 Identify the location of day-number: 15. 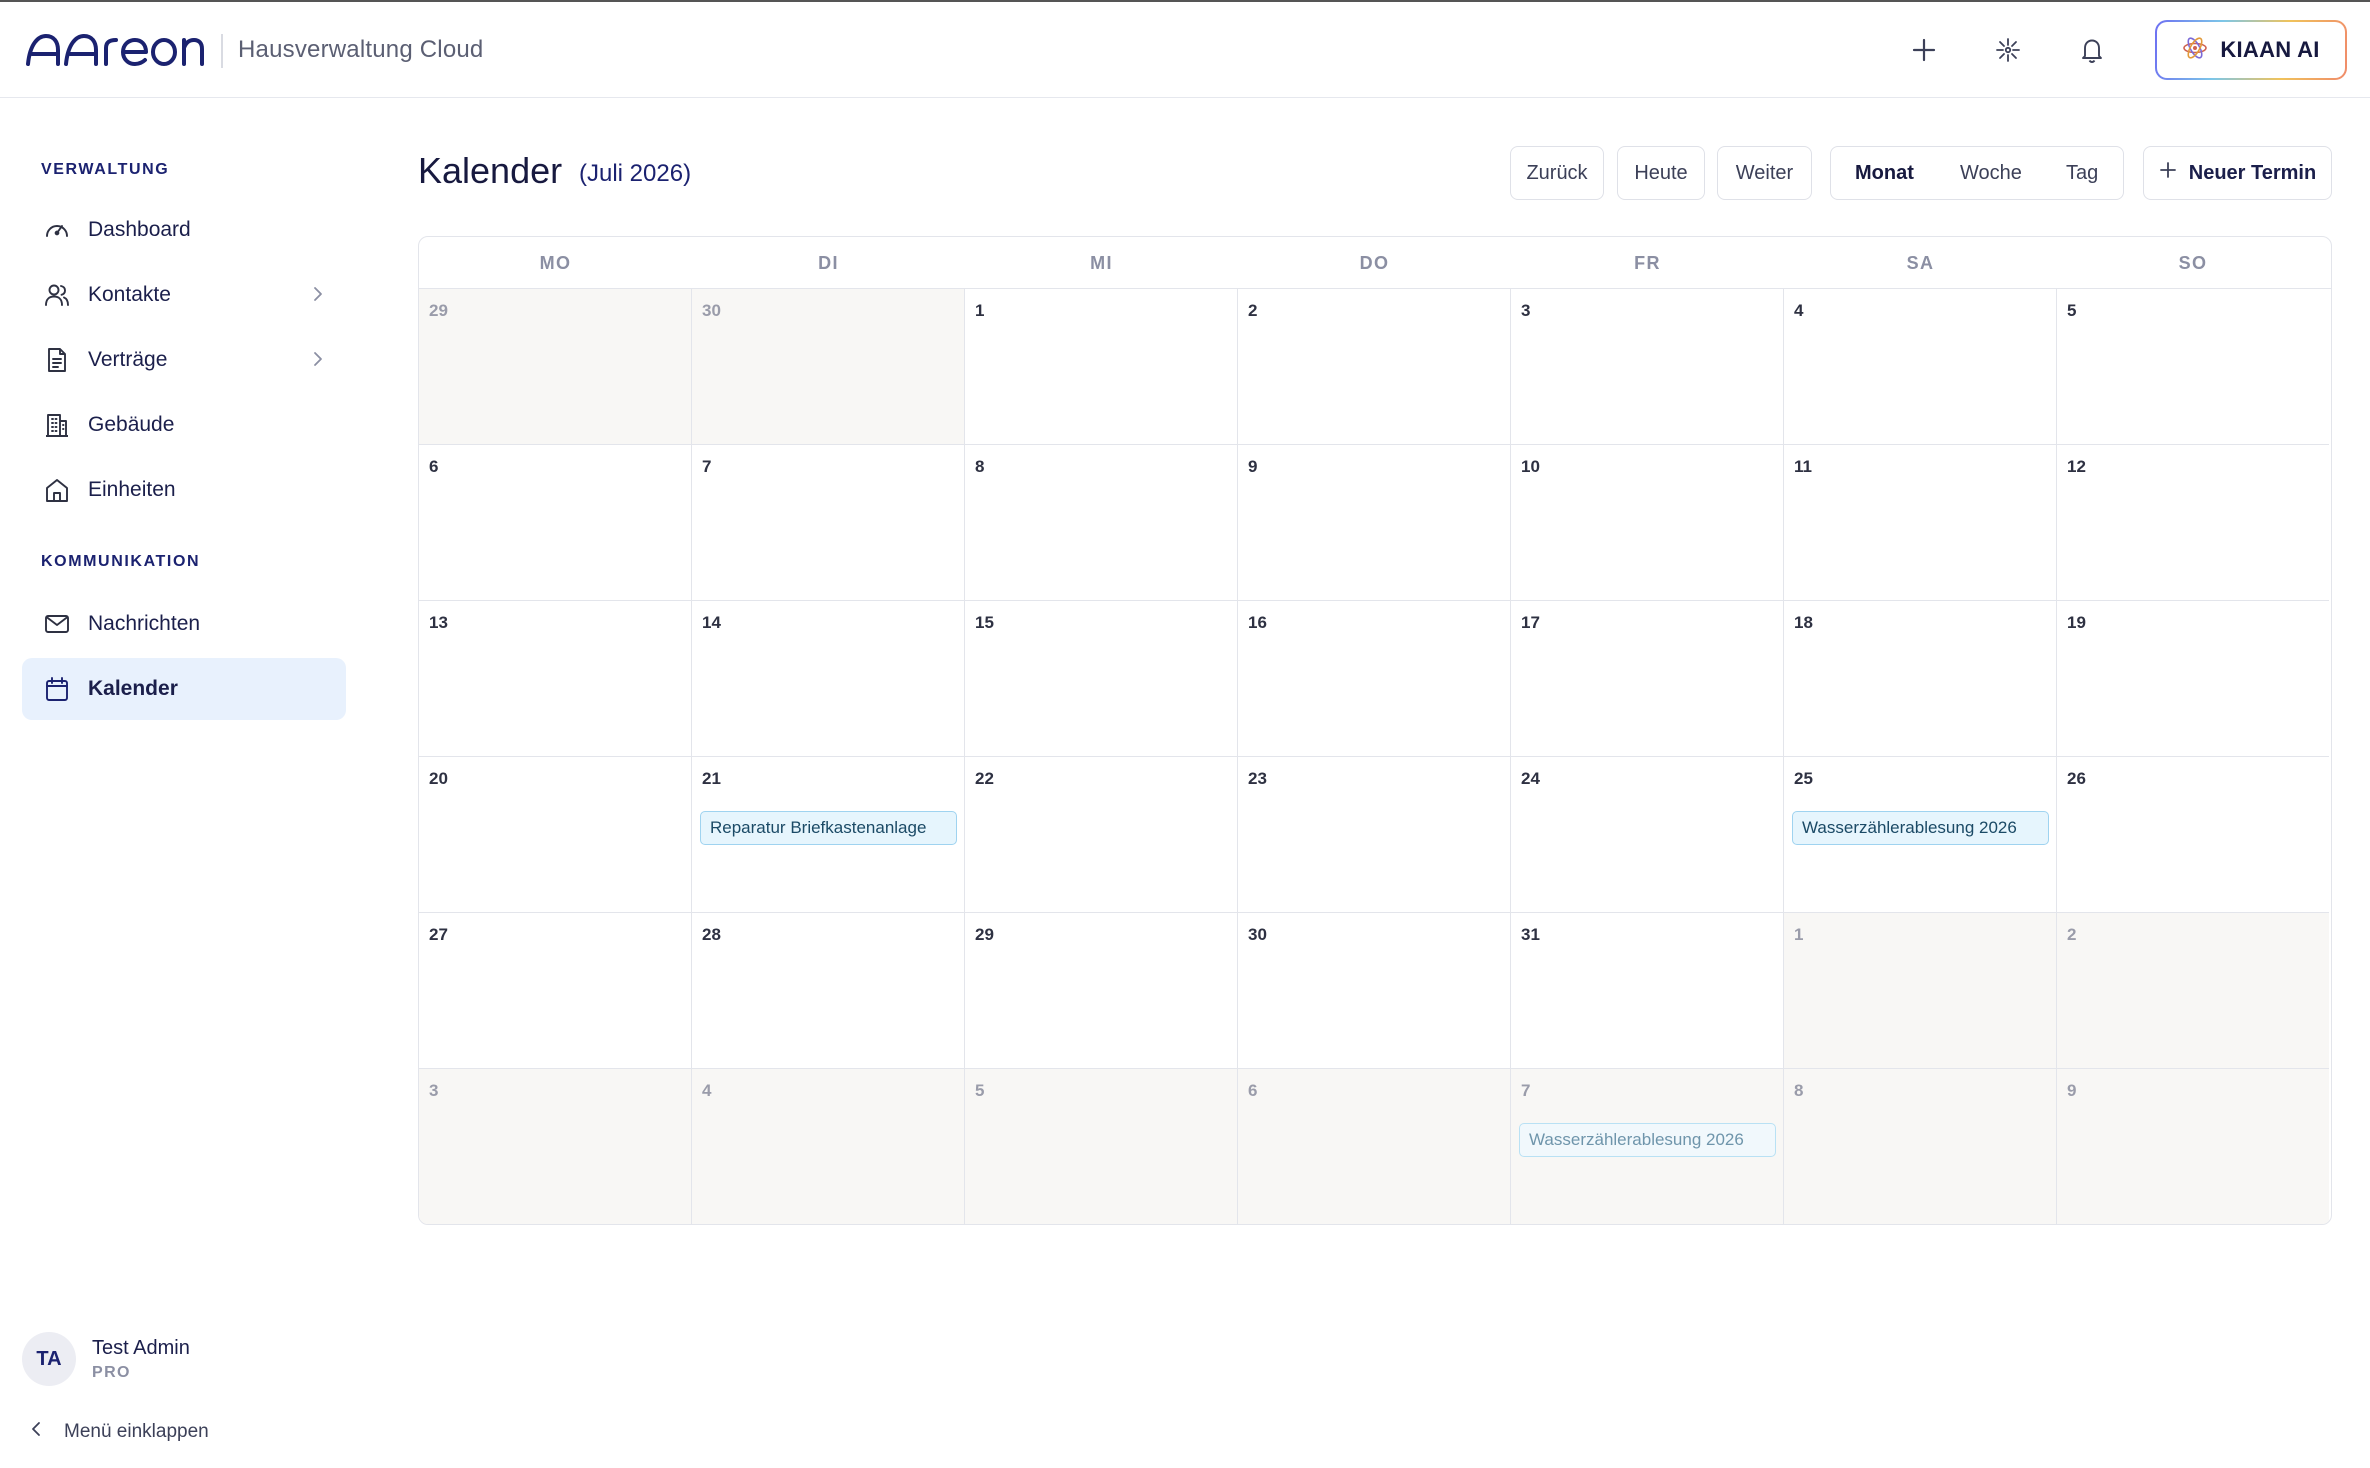
(984, 622).